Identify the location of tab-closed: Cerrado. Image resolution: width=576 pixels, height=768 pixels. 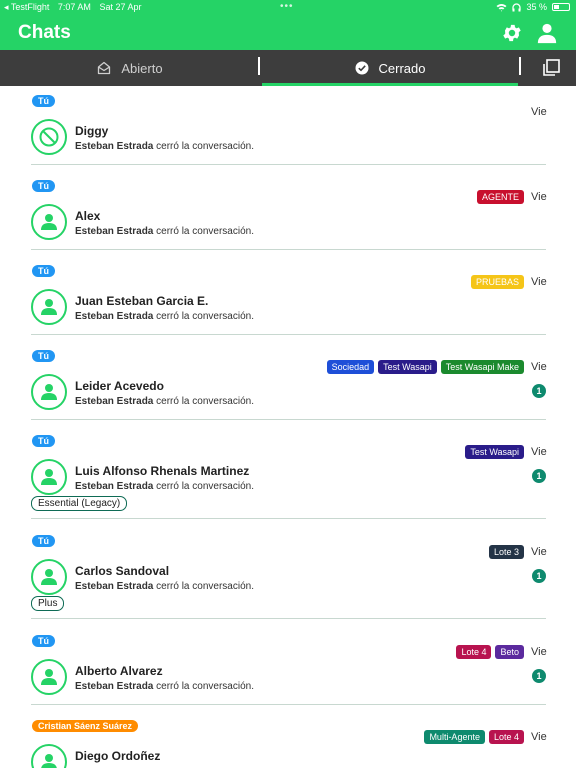
(390, 68).